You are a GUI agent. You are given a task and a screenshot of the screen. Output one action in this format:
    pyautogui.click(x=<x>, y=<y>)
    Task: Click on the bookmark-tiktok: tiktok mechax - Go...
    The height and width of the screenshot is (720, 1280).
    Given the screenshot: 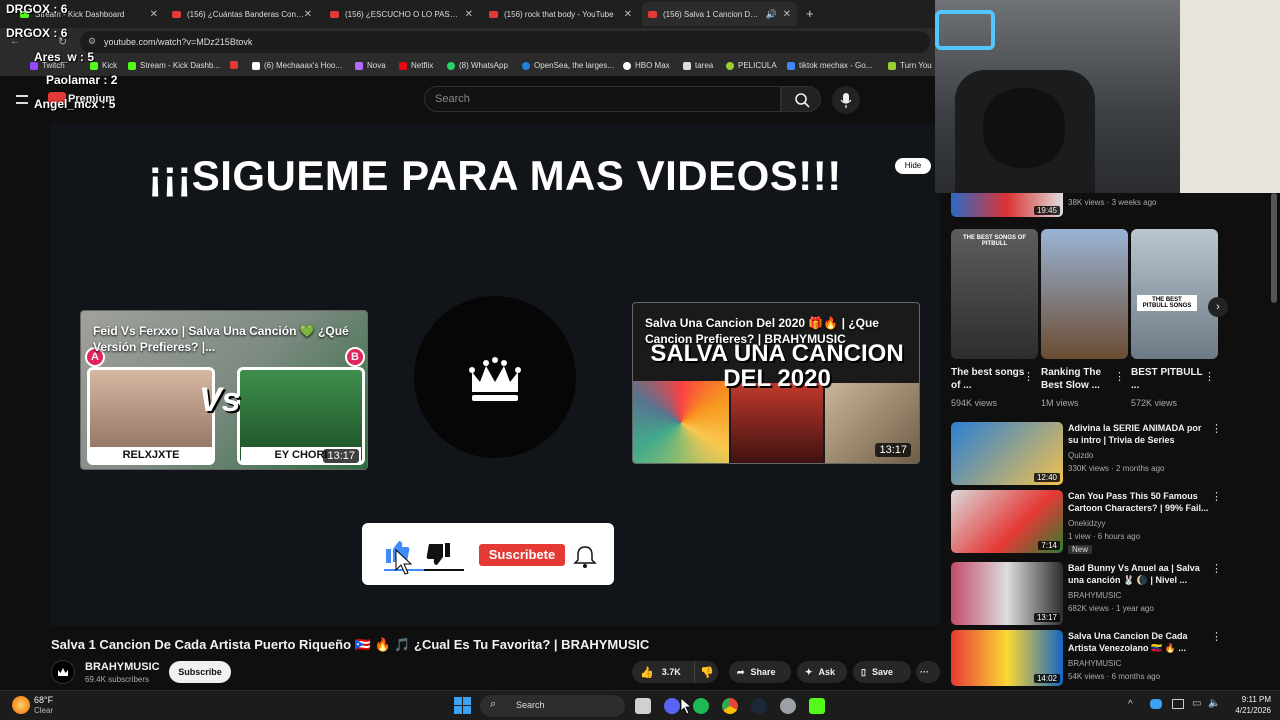 What is the action you would take?
    pyautogui.click(x=829, y=65)
    